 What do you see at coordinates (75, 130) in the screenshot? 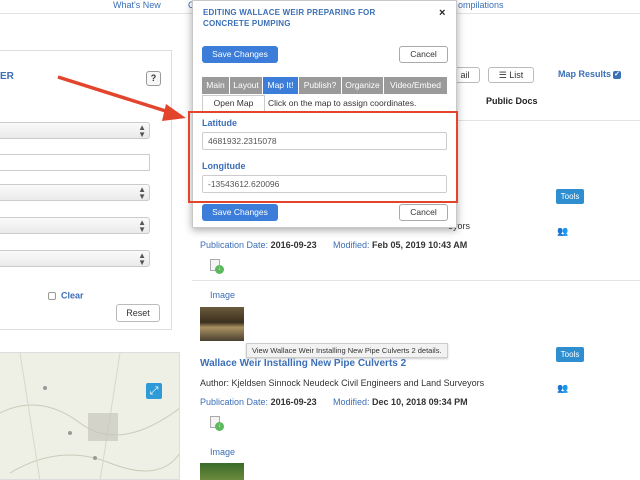
I see `filter-select-1: ▲ ▼` at bounding box center [75, 130].